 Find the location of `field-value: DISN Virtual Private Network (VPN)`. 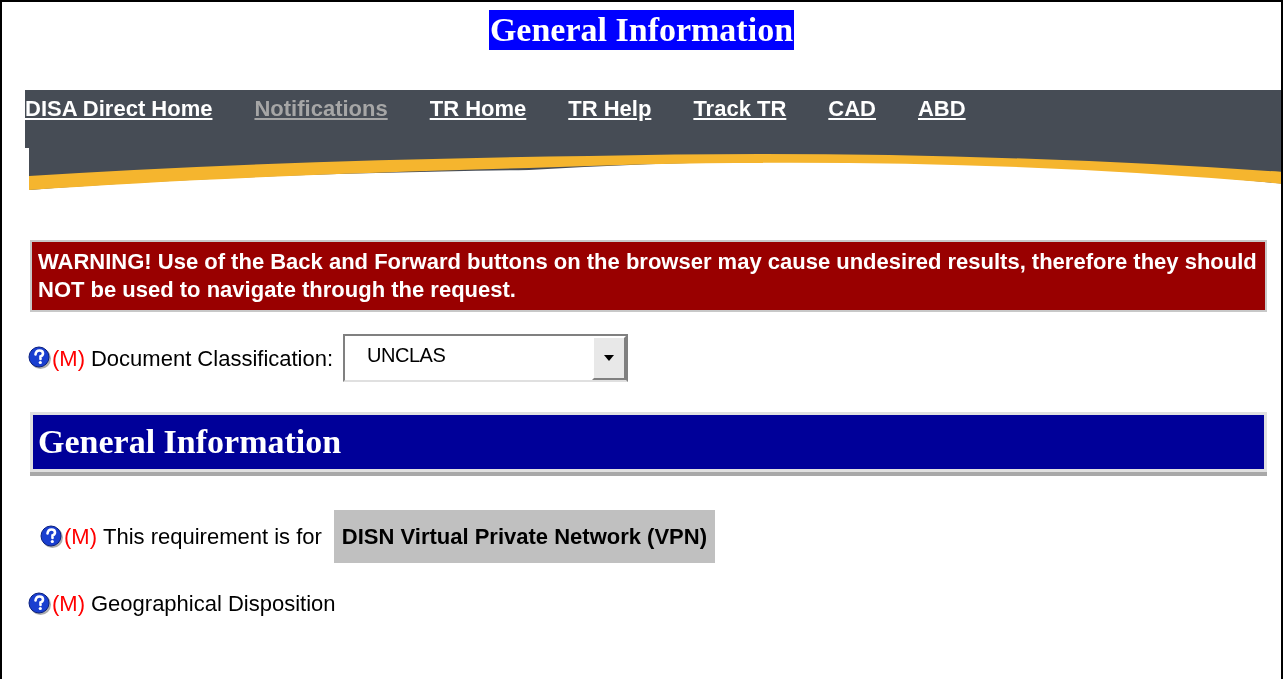

field-value: DISN Virtual Private Network (VPN) is located at coordinates (524, 536).